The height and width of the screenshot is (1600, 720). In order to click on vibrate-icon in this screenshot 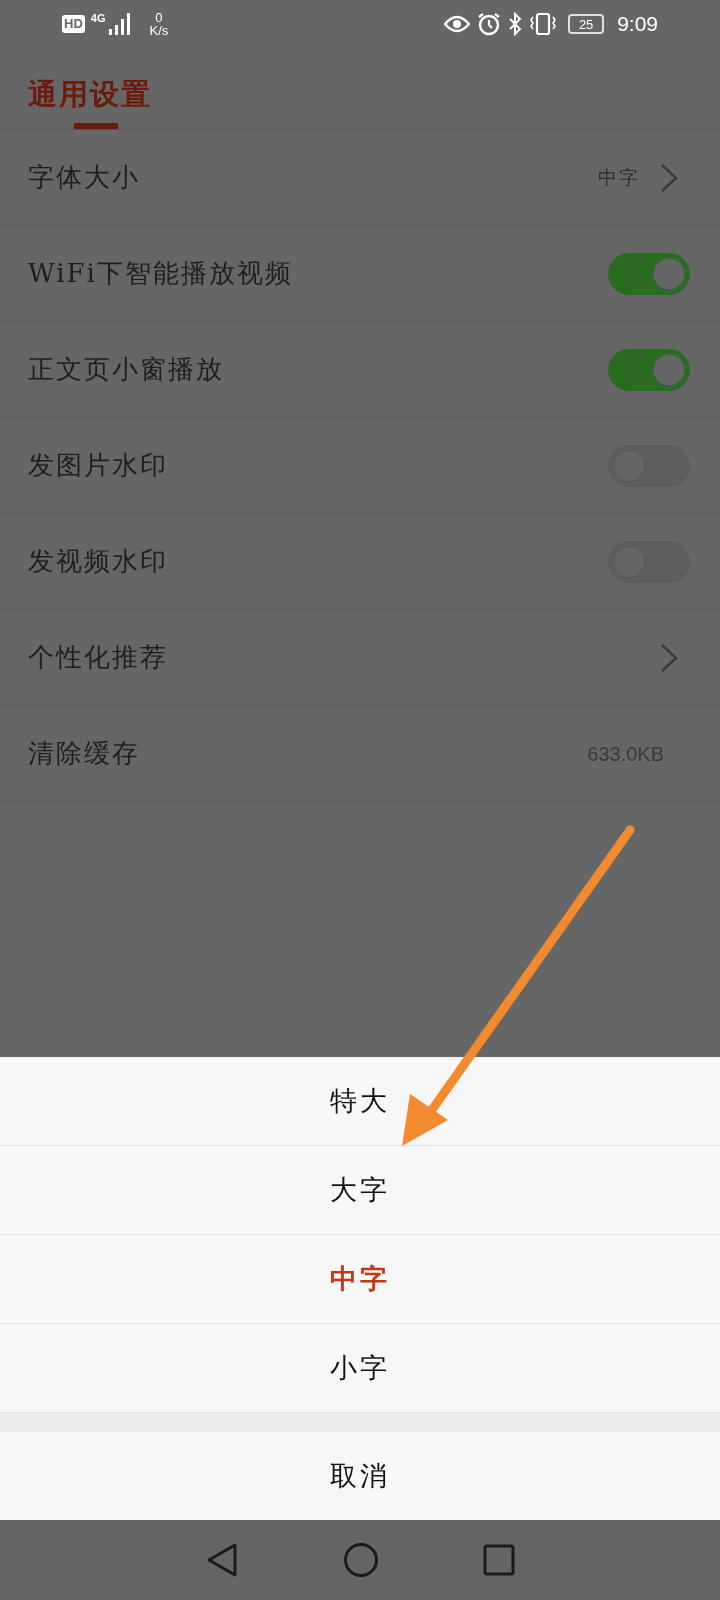, I will do `click(543, 24)`.